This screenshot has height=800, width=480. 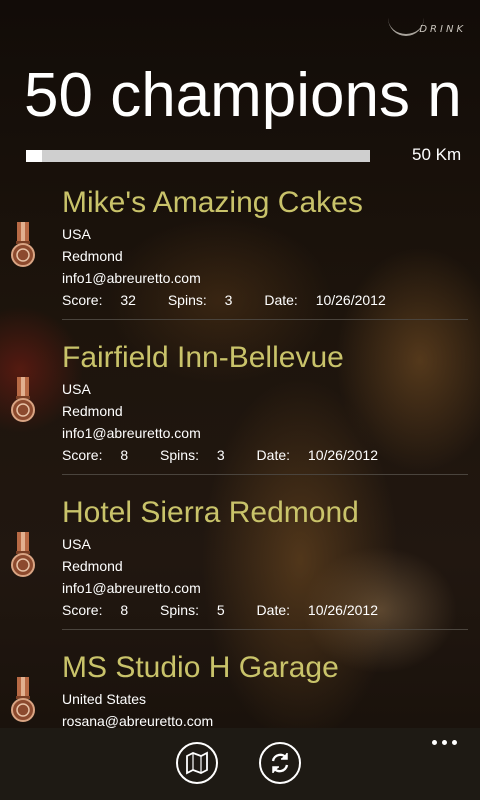 I want to click on app-bar, so click(x=240, y=764).